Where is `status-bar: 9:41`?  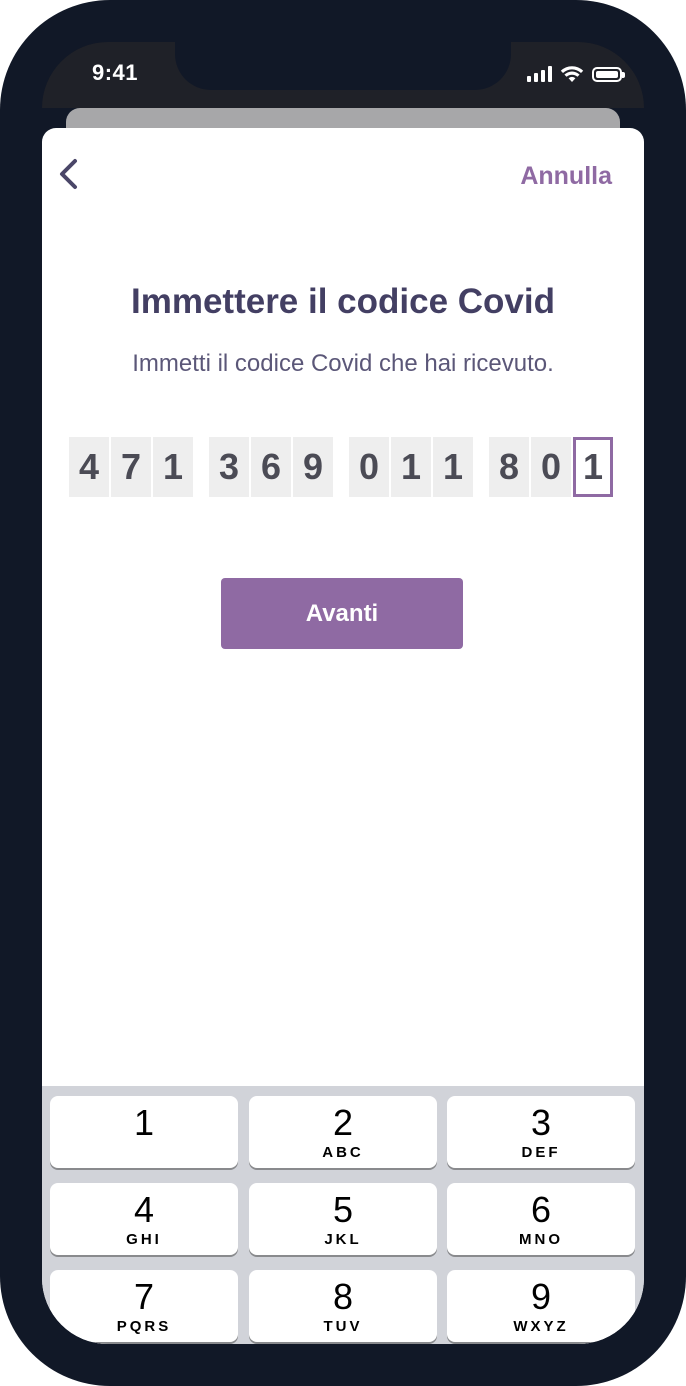 status-bar: 9:41 is located at coordinates (343, 75).